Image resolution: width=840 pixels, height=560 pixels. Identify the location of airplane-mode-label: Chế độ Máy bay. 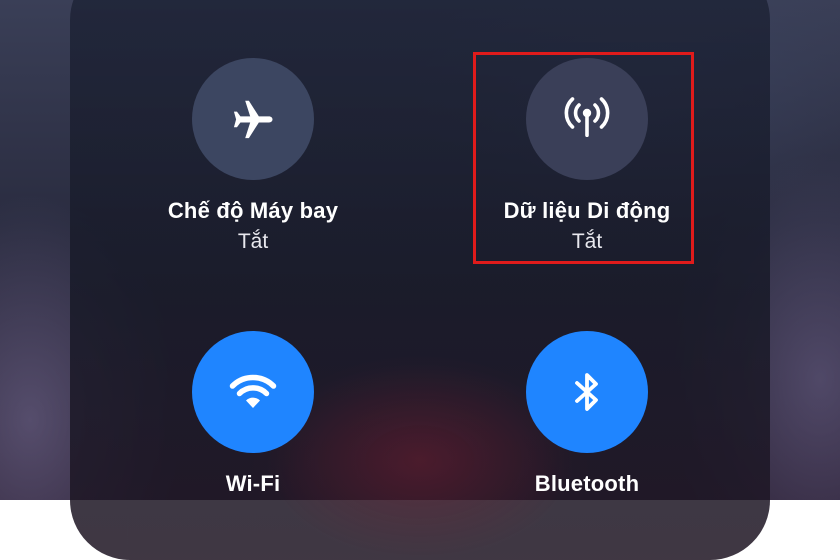
(253, 210).